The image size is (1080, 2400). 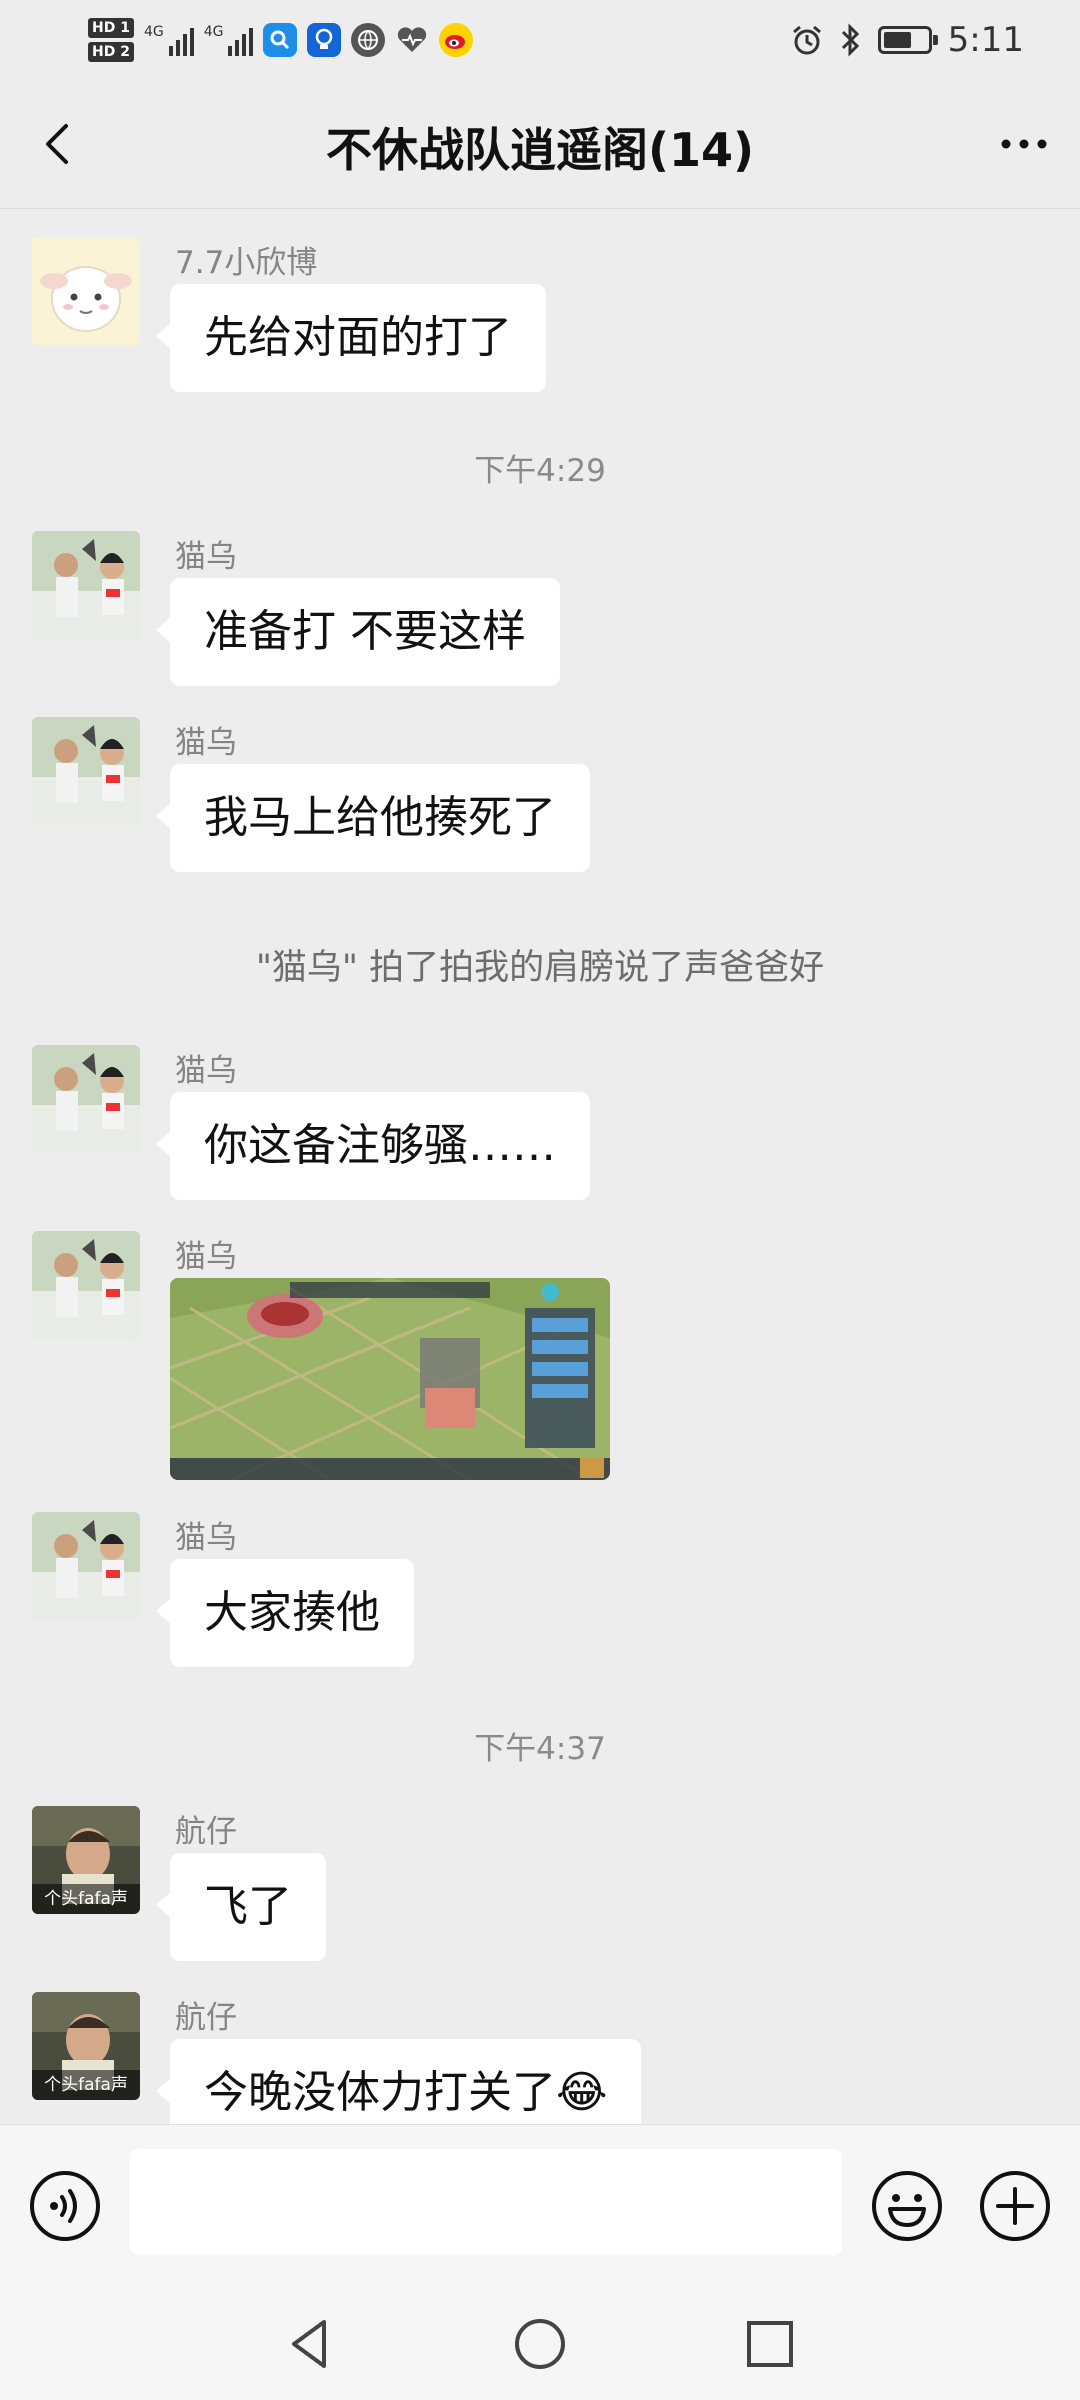 What do you see at coordinates (373, 818) in the screenshot?
I see `message-bubble: 我马上给他揍死了` at bounding box center [373, 818].